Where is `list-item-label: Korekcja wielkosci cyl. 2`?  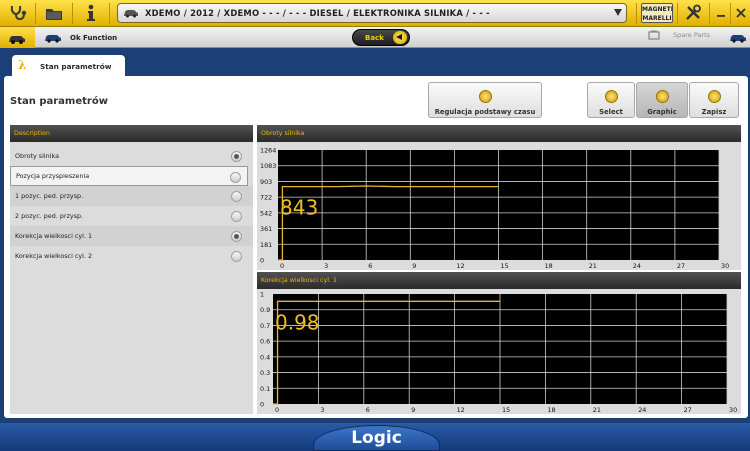
list-item-label: Korekcja wielkosci cyl. 2 is located at coordinates (54, 256).